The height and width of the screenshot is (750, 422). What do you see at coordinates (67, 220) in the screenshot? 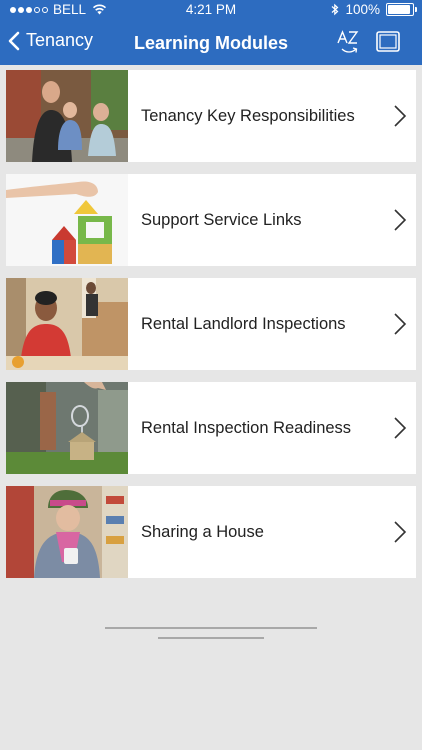
I see `toy-blocks-photo-thumbnail` at bounding box center [67, 220].